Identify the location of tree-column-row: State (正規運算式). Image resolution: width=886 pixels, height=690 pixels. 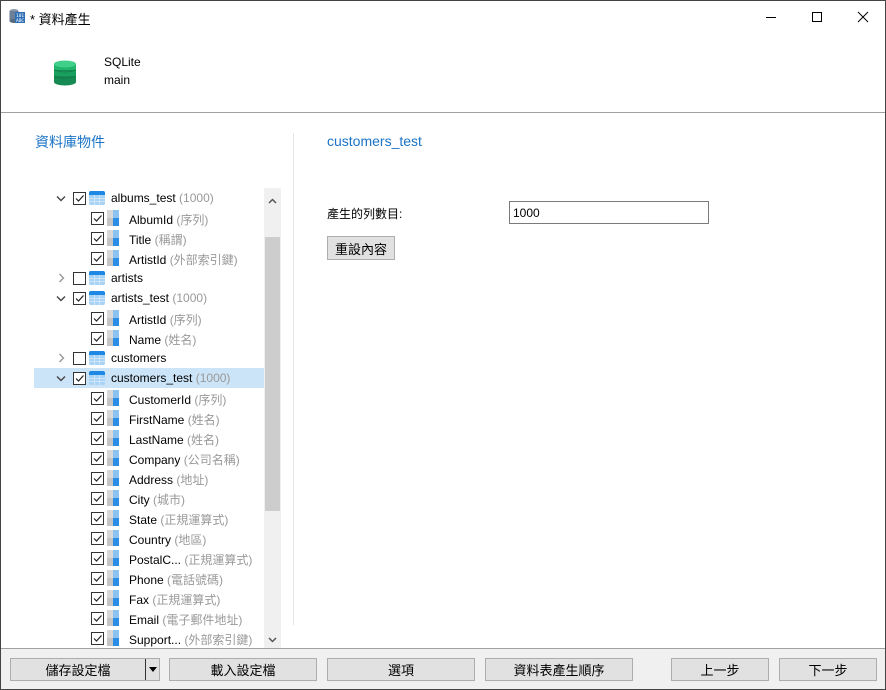
(149, 518).